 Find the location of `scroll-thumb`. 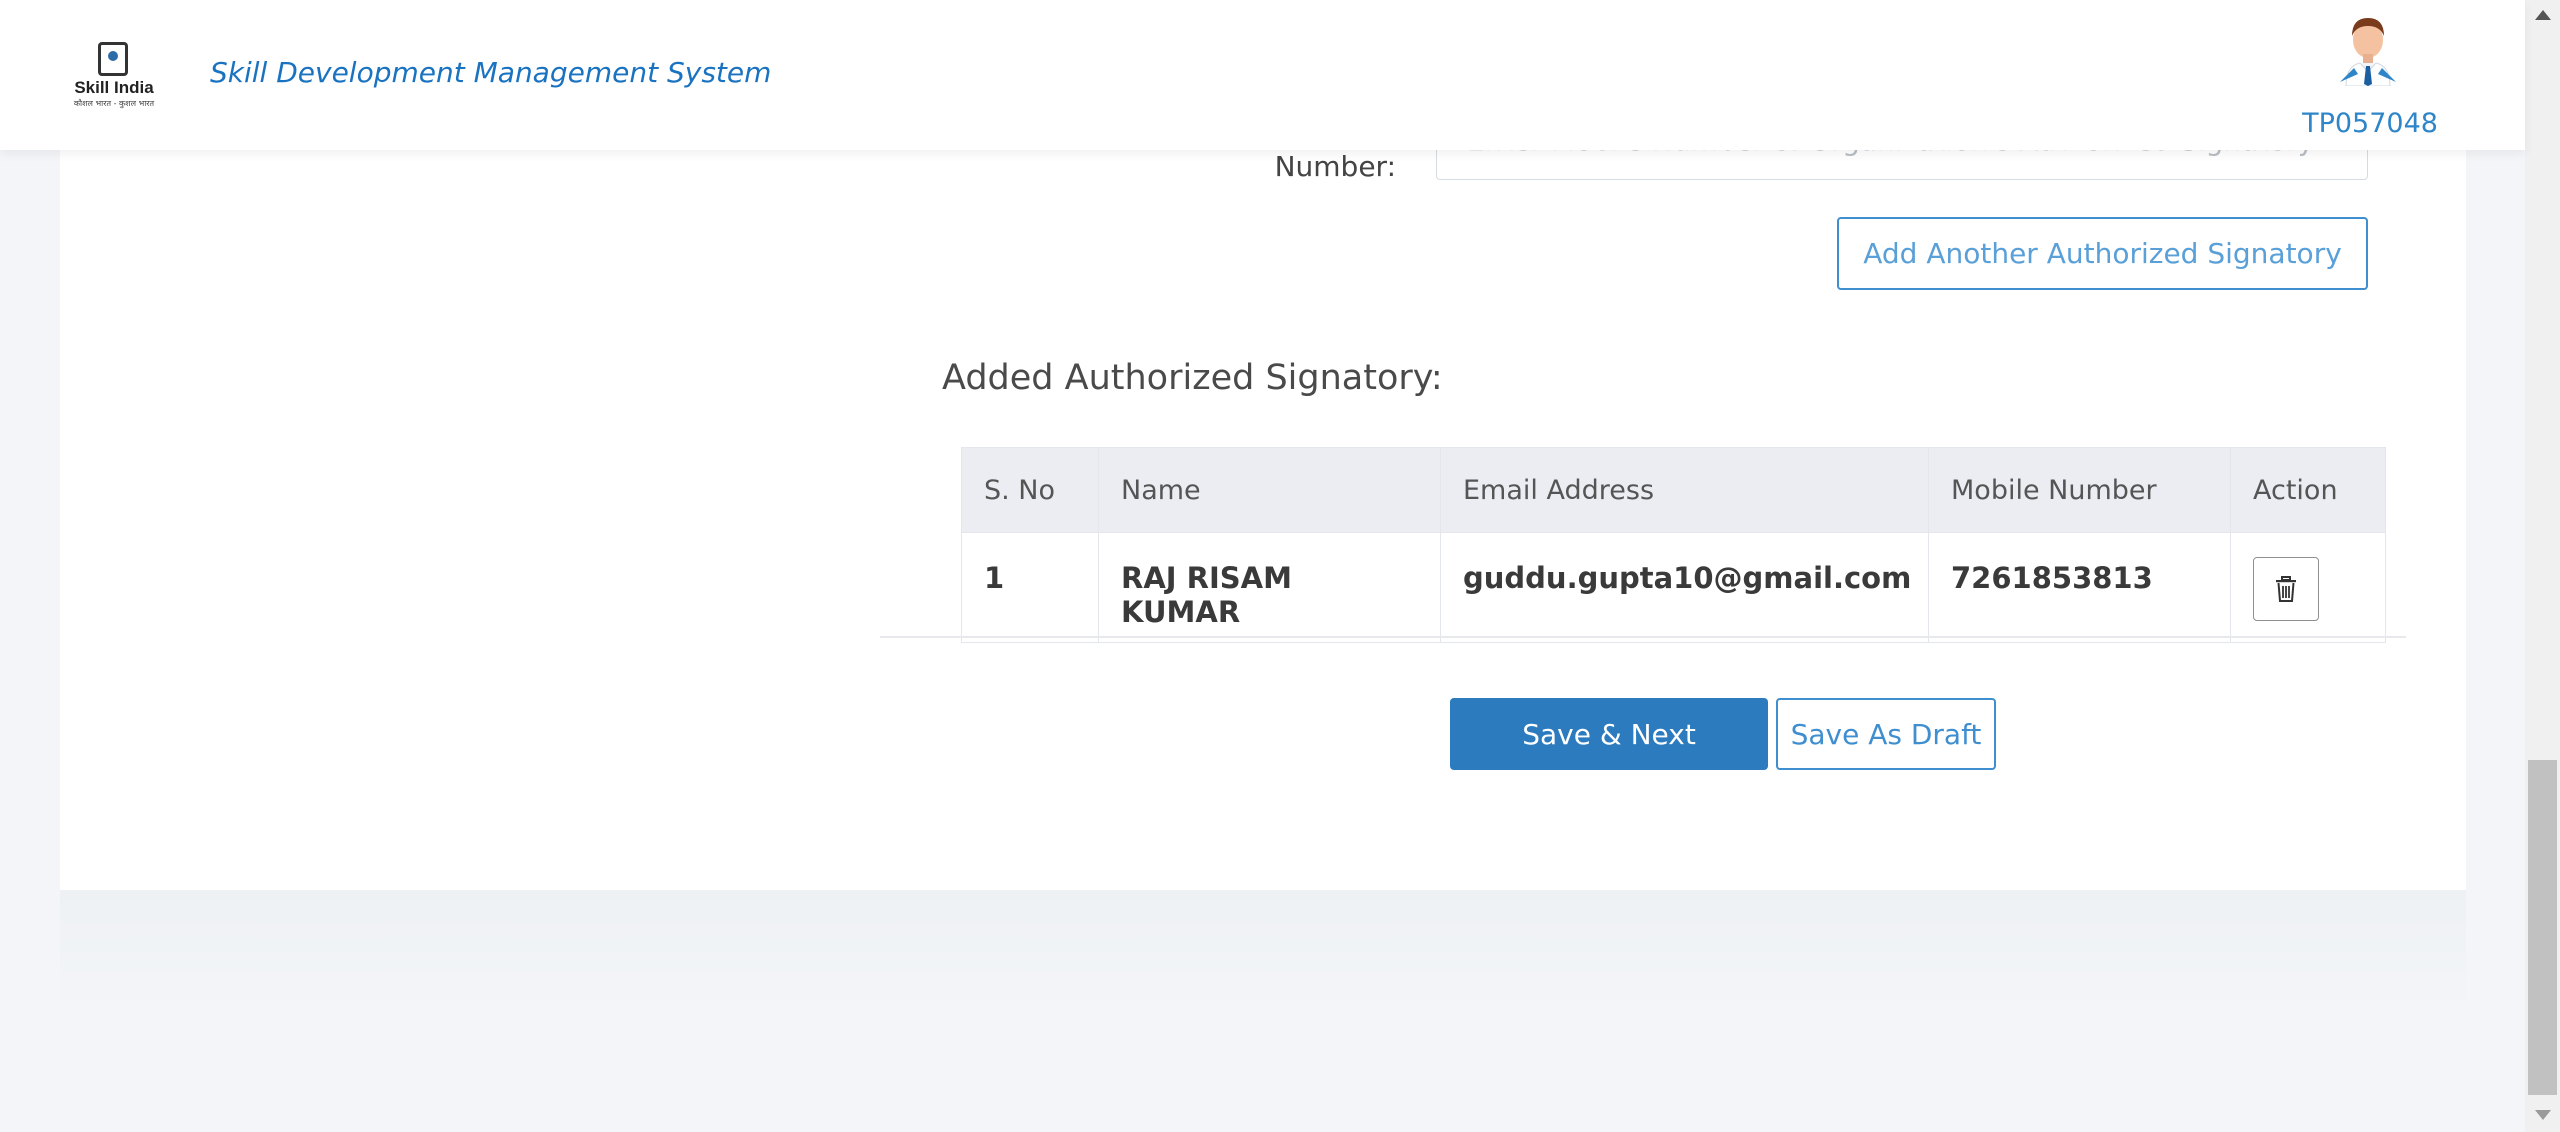

scroll-thumb is located at coordinates (2542, 927).